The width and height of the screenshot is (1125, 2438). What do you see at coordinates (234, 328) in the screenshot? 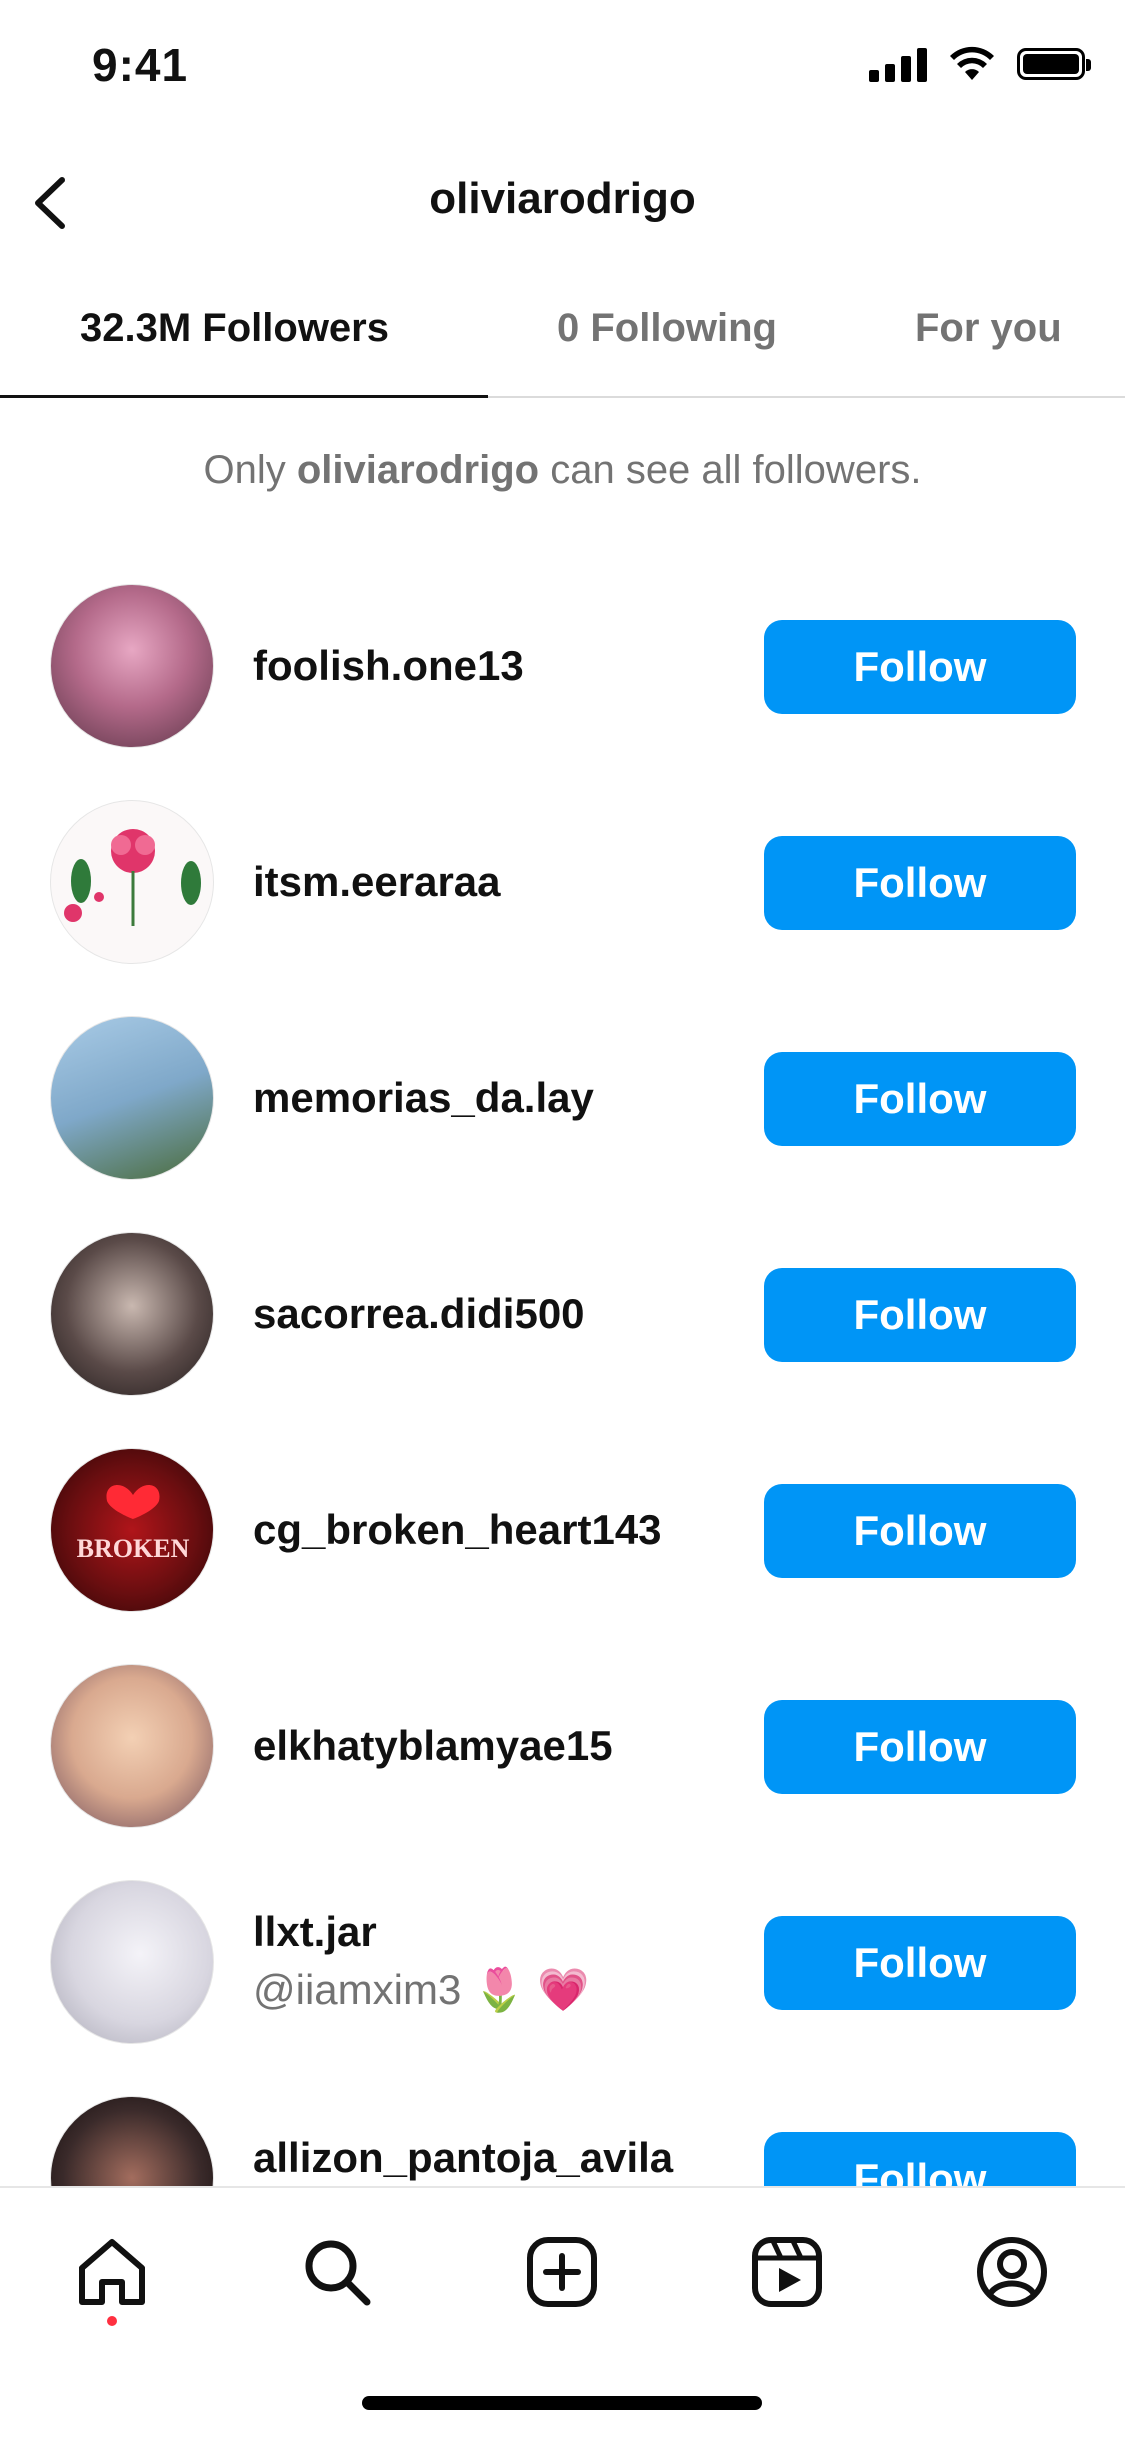
I see `tab-followers: 32.3M Followers` at bounding box center [234, 328].